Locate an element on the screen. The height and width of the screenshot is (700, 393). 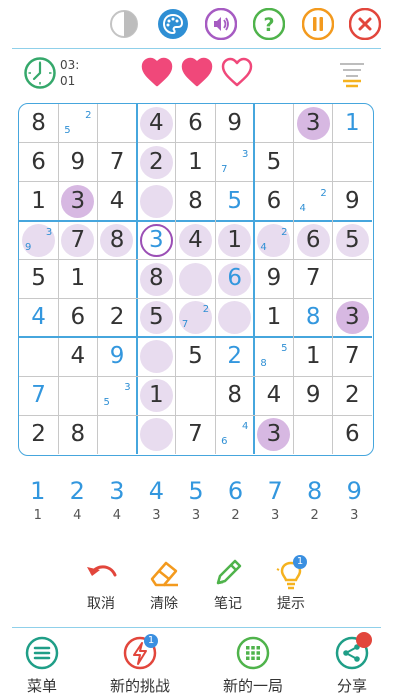
board-cell-r4c5: 4 is located at coordinates (195, 240).